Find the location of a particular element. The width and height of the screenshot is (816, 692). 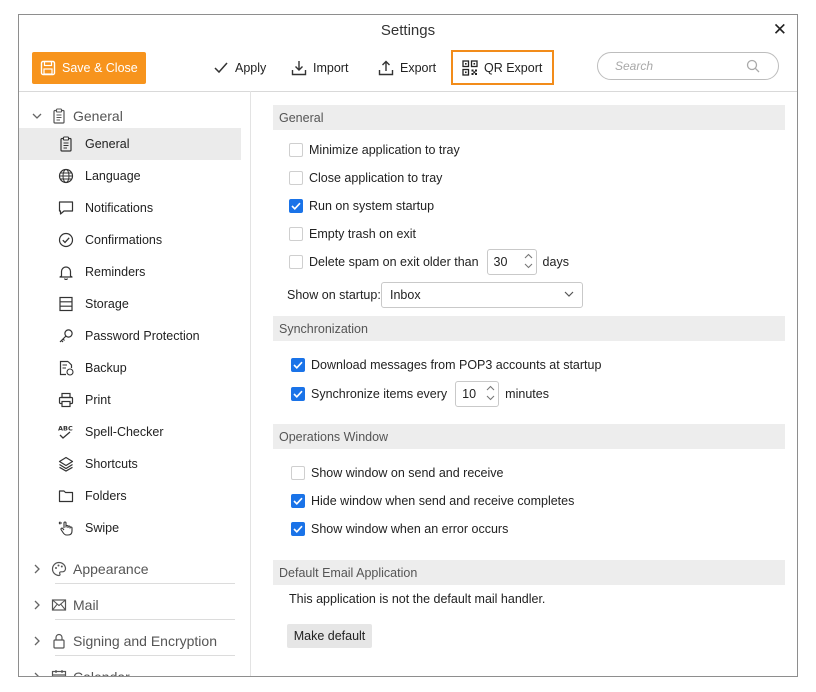

sidebar-item-swipe: Swipe is located at coordinates (130, 528).